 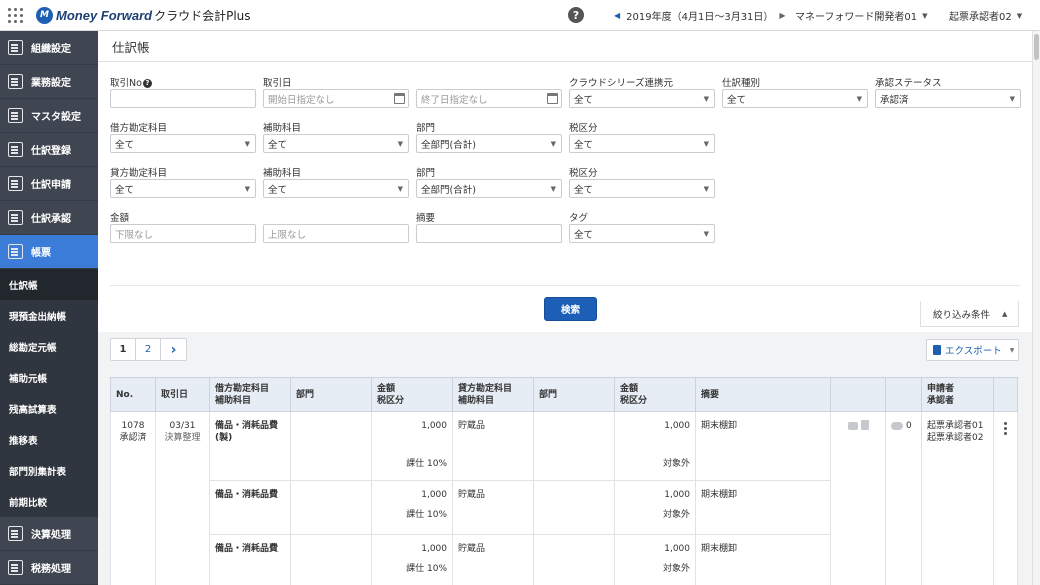 I want to click on narrow-conditions-toggle: 絞り込み条件 ▲, so click(x=969, y=314).